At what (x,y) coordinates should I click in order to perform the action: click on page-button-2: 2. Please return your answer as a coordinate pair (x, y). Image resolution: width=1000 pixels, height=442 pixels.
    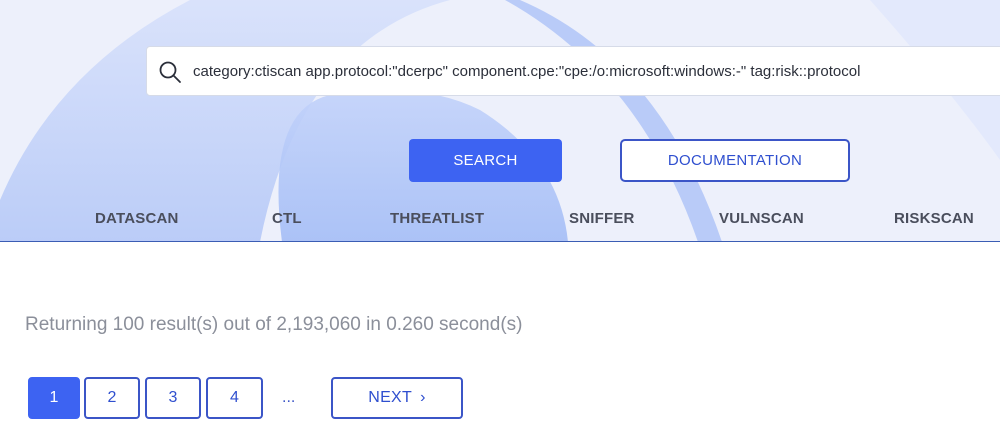
    Looking at the image, I should click on (112, 398).